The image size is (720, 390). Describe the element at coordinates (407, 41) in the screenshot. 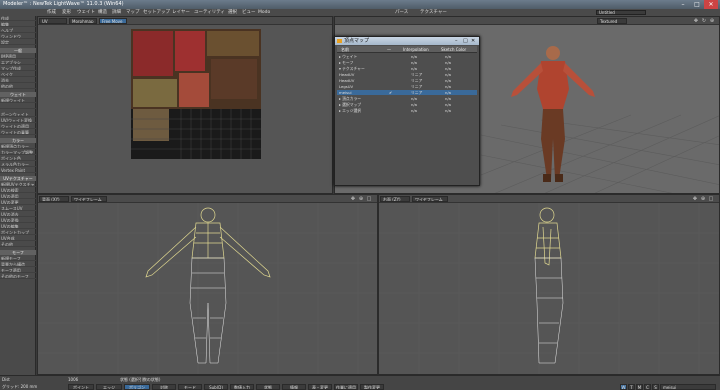

I see `panel-titlebar: 頂点マップ – □ ✕` at that location.